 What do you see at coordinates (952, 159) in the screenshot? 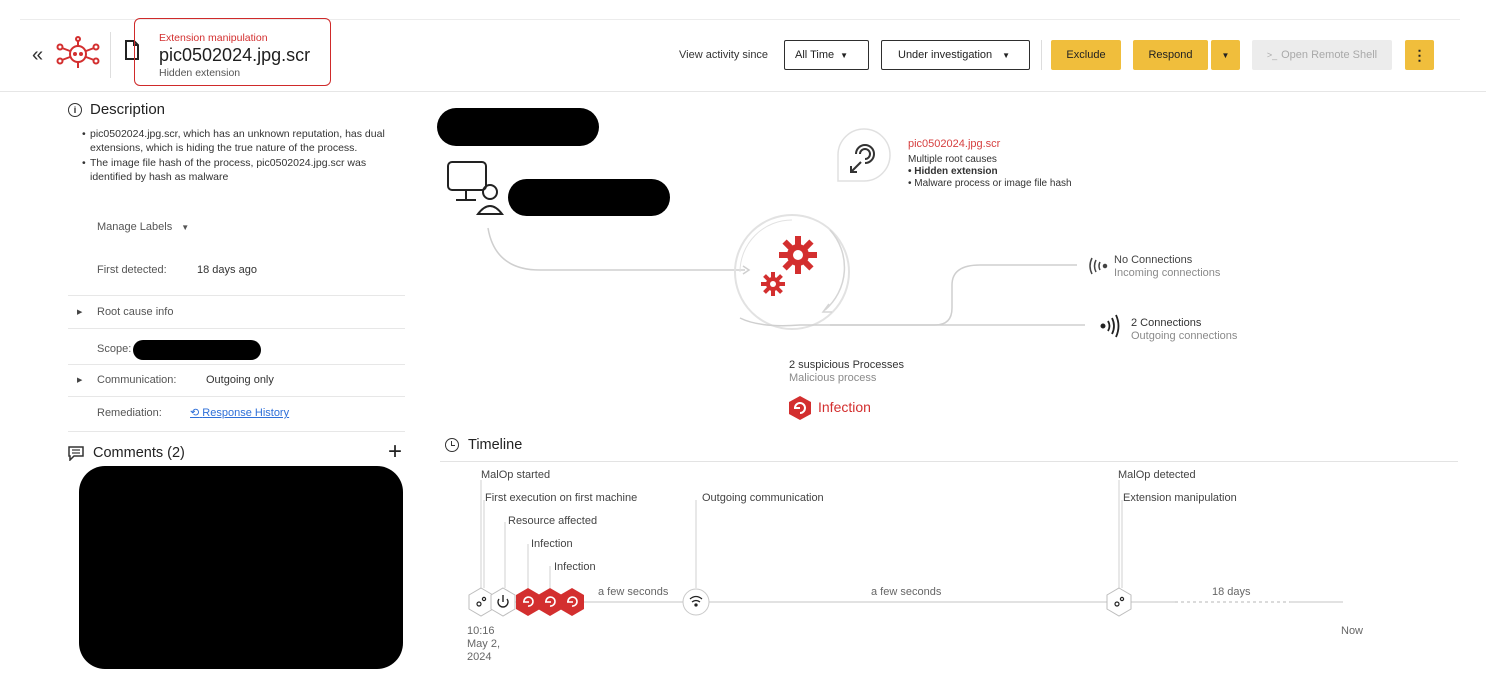
I see `root-cause-summary: Multiple root causes` at bounding box center [952, 159].